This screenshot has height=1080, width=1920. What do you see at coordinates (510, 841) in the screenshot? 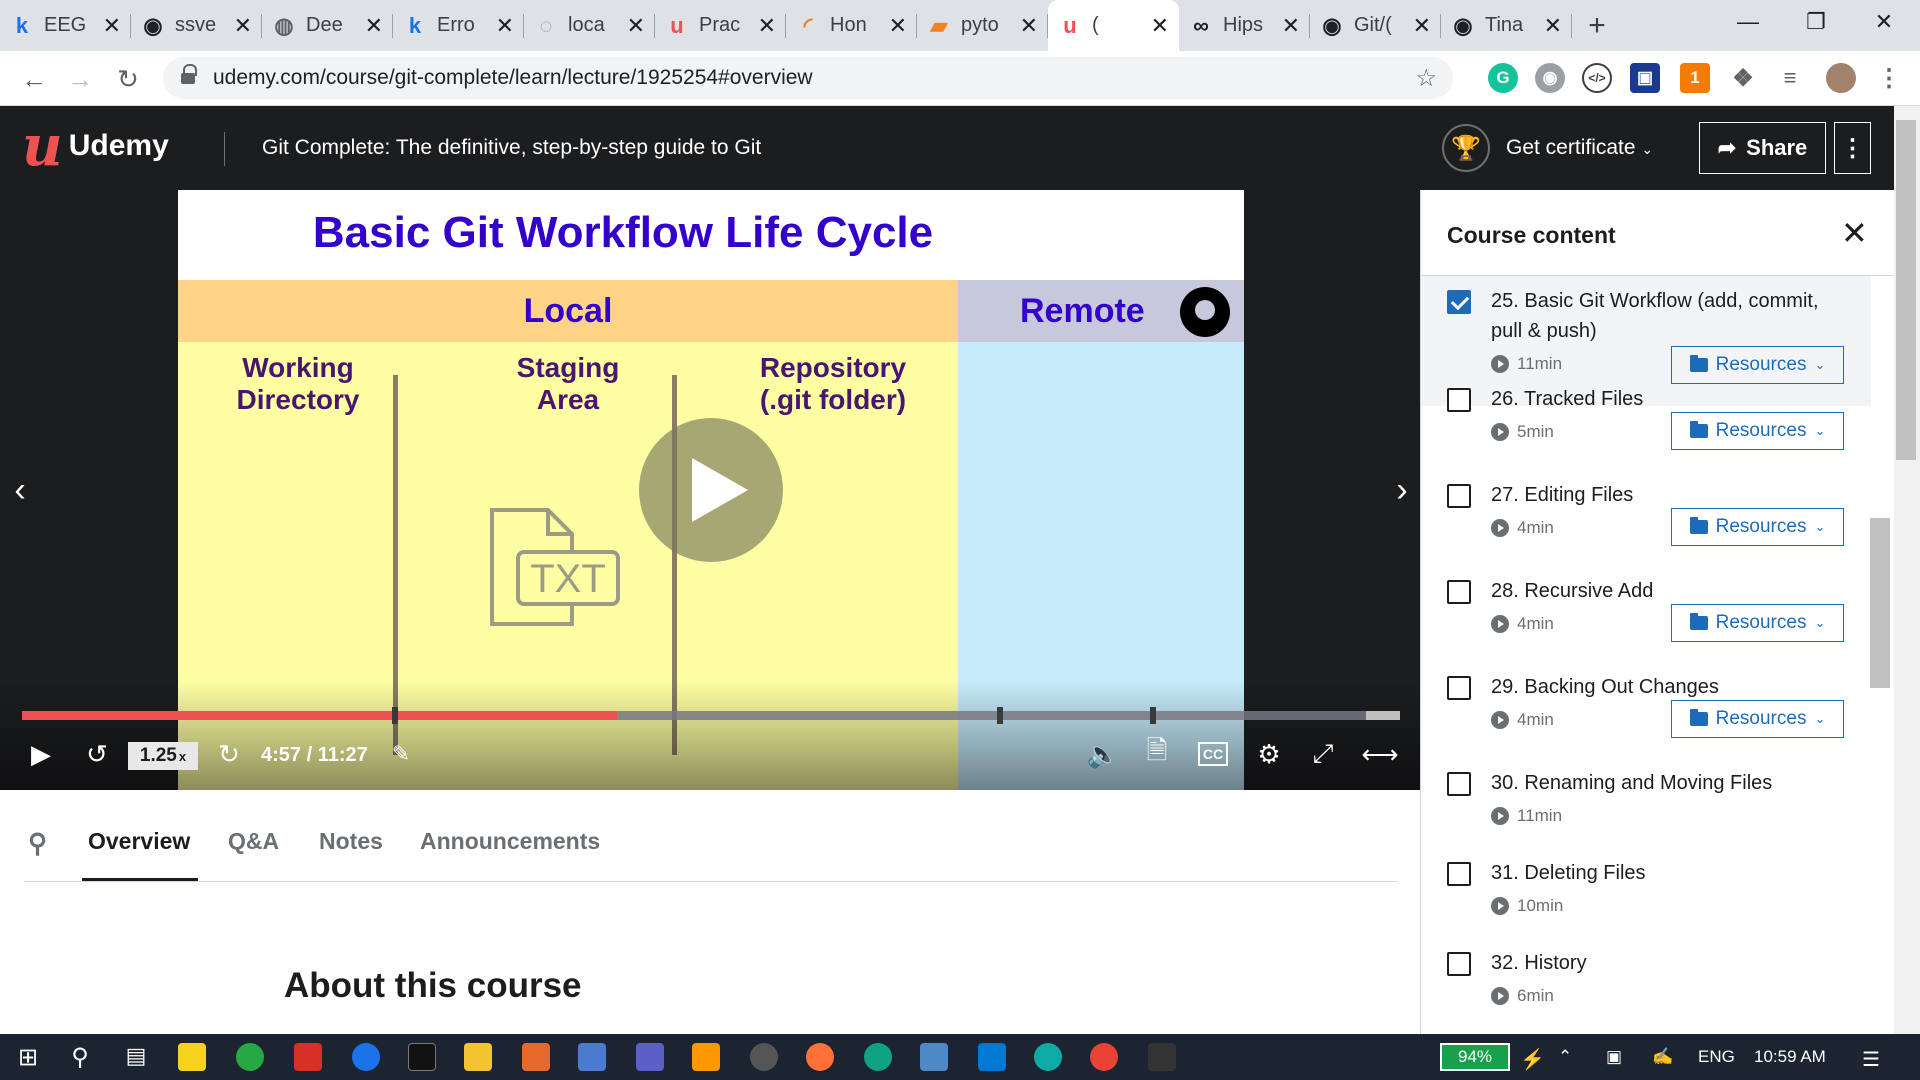
I see `tab-announcements: Announcements` at bounding box center [510, 841].